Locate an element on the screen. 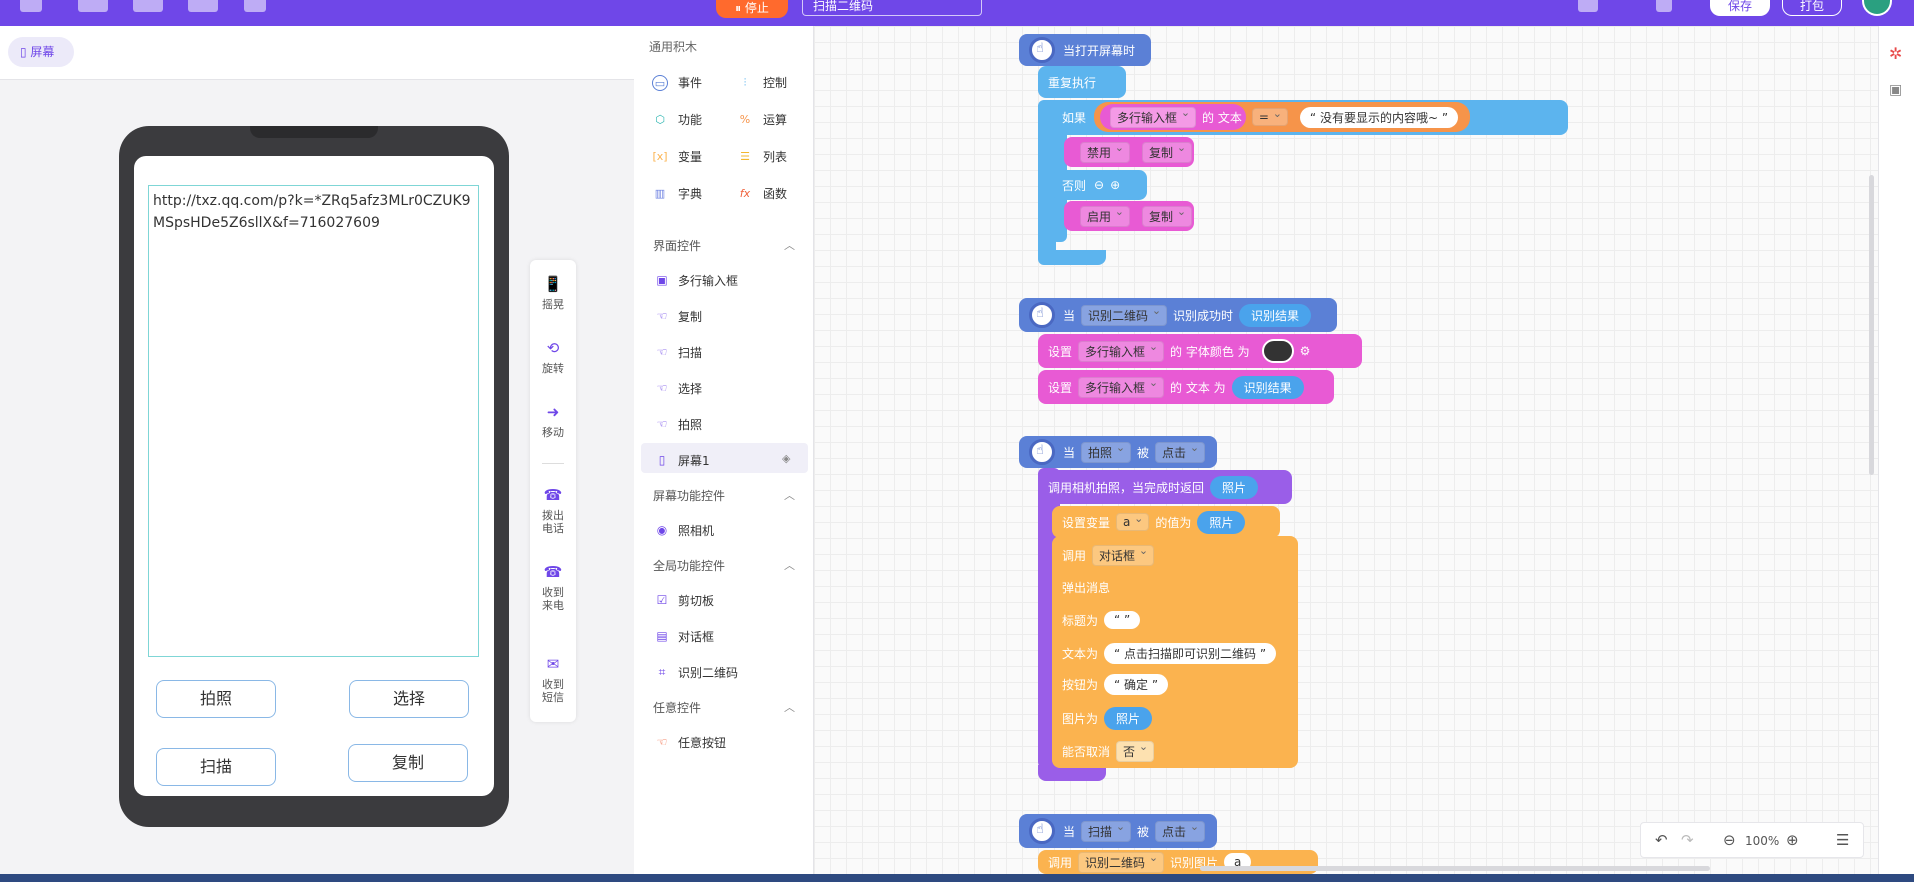 This screenshot has width=1914, height=882. remove-icon: ⊖ is located at coordinates (1099, 185).